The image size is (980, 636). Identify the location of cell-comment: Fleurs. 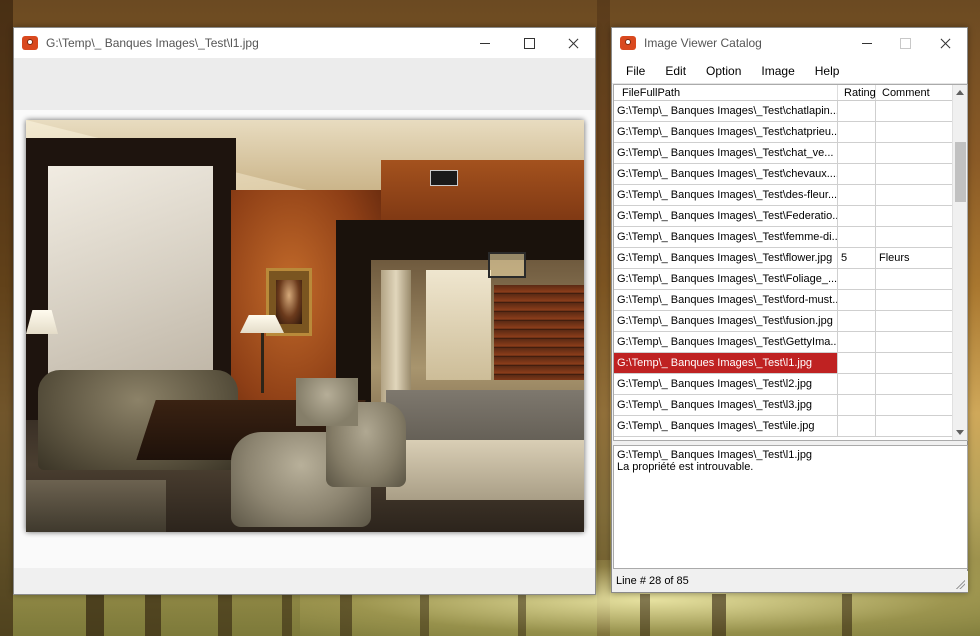
(914, 258).